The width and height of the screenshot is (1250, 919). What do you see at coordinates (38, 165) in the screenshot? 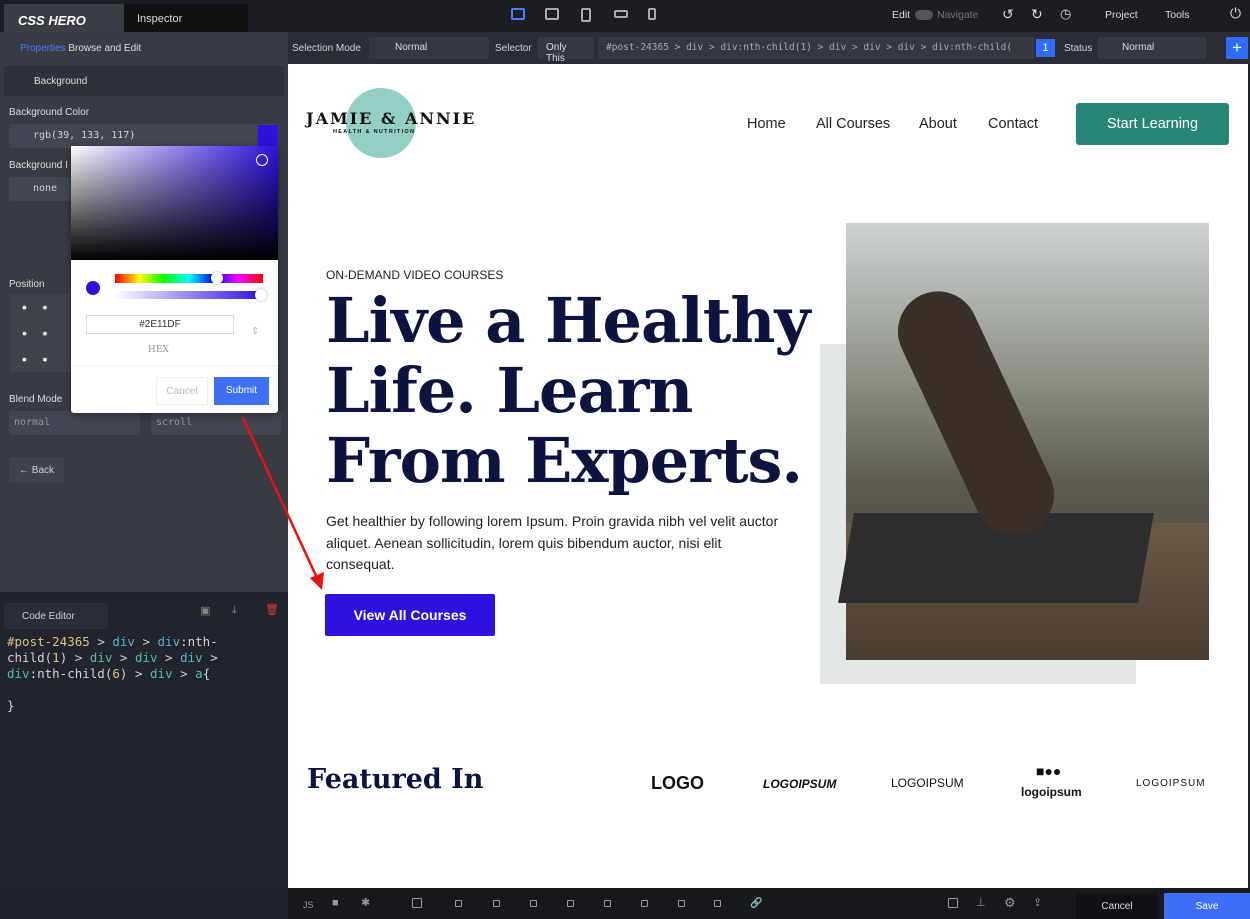
I see `bg-image-label: Background I` at bounding box center [38, 165].